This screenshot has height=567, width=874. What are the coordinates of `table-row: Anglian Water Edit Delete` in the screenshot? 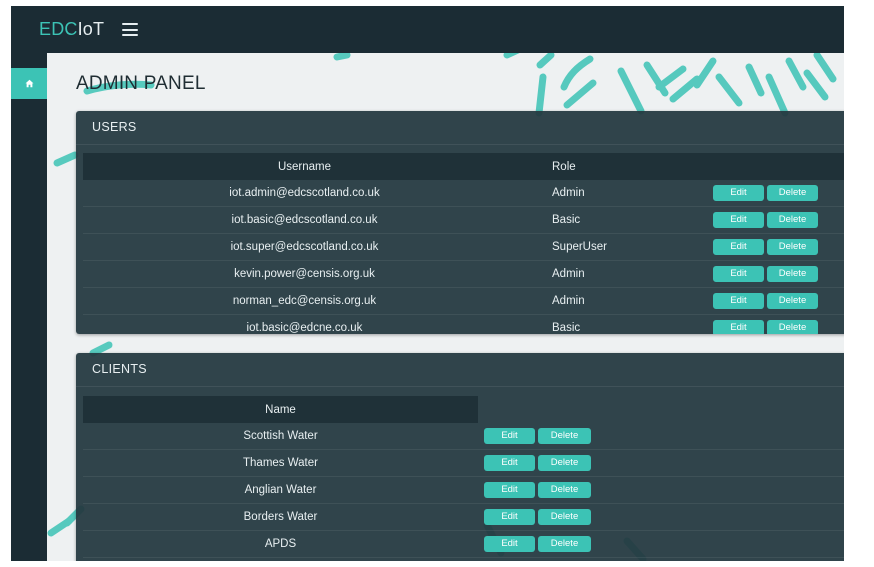 It's located at (463, 490).